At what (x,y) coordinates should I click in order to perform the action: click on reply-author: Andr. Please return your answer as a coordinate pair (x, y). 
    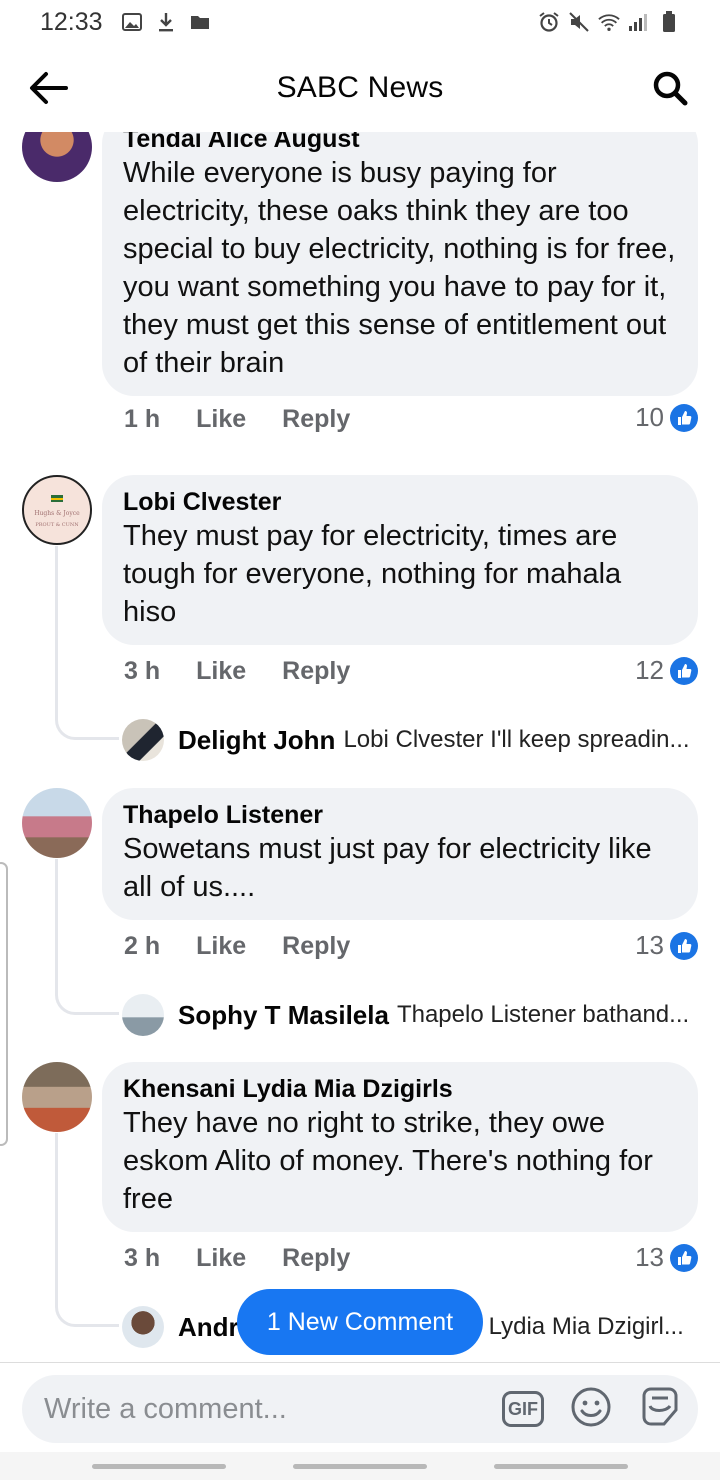
    Looking at the image, I should click on (208, 1327).